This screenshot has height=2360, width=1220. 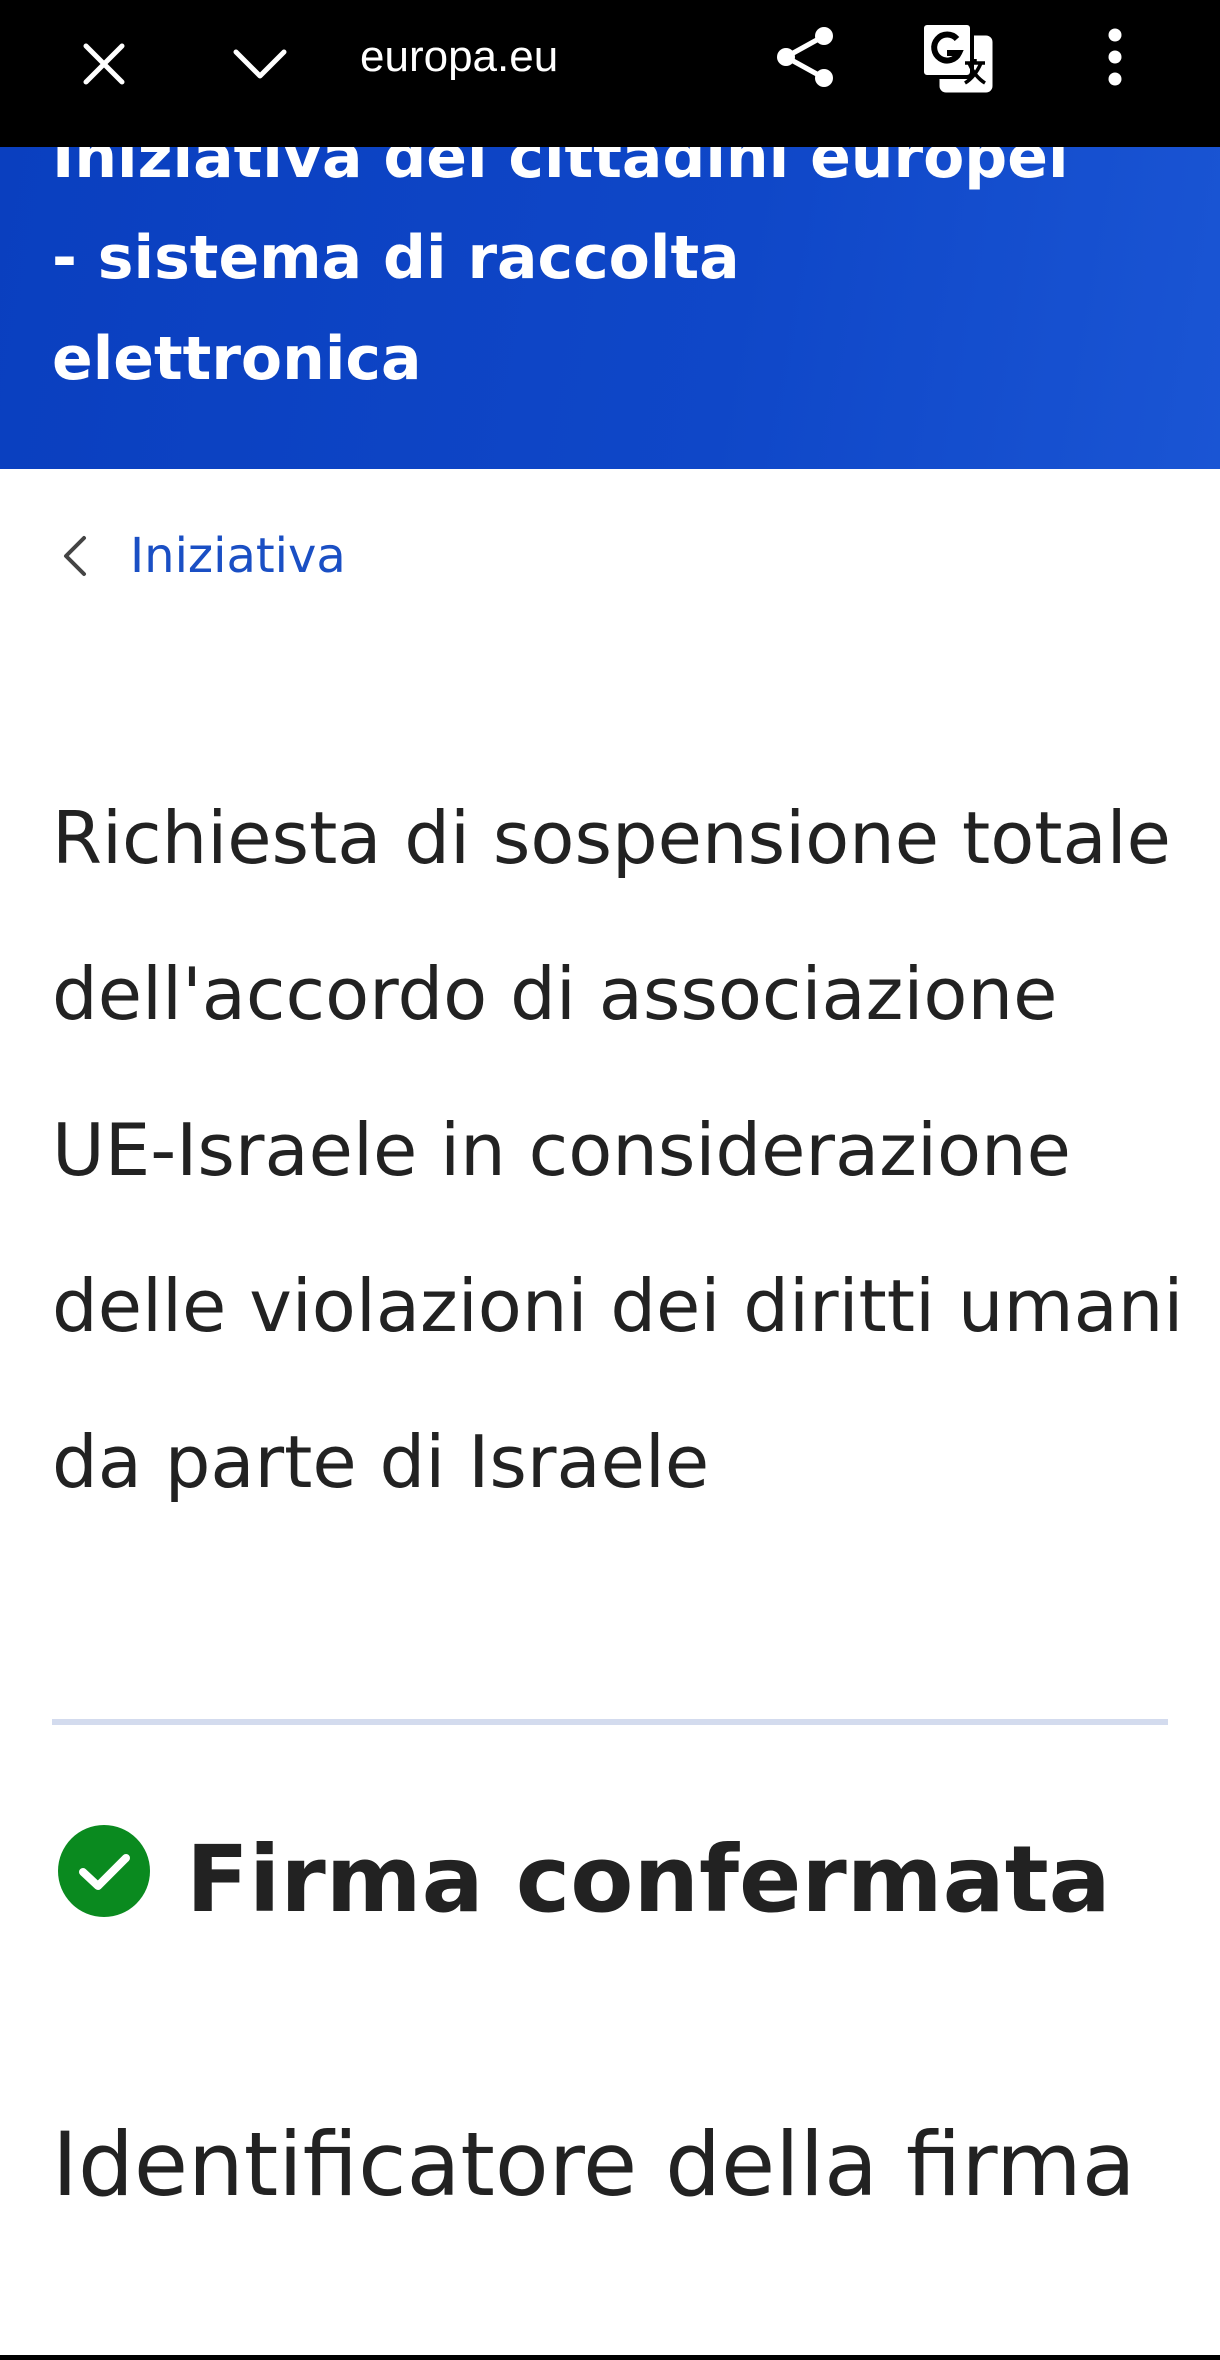 What do you see at coordinates (237, 359) in the screenshot?
I see `site-title-line: elettronica` at bounding box center [237, 359].